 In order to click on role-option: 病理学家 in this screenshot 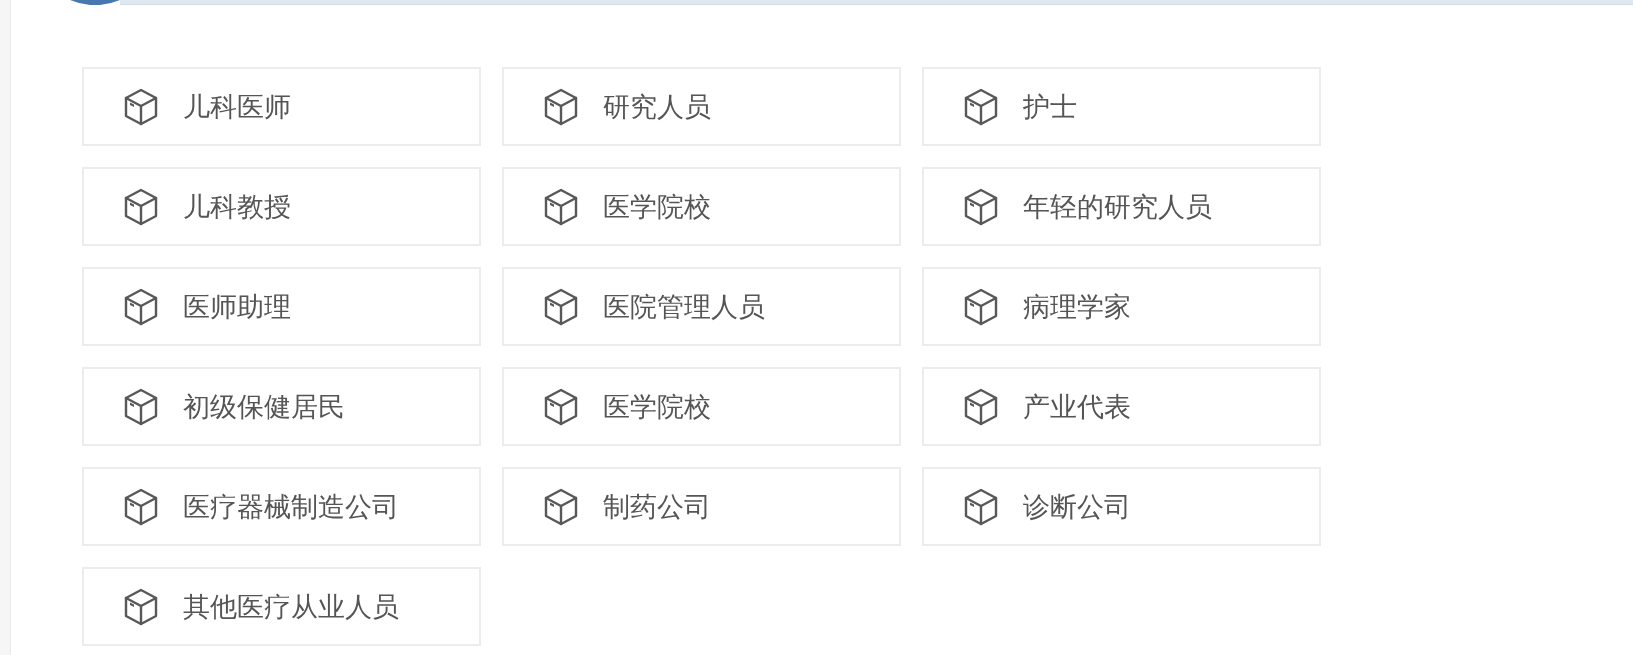, I will do `click(1121, 306)`.